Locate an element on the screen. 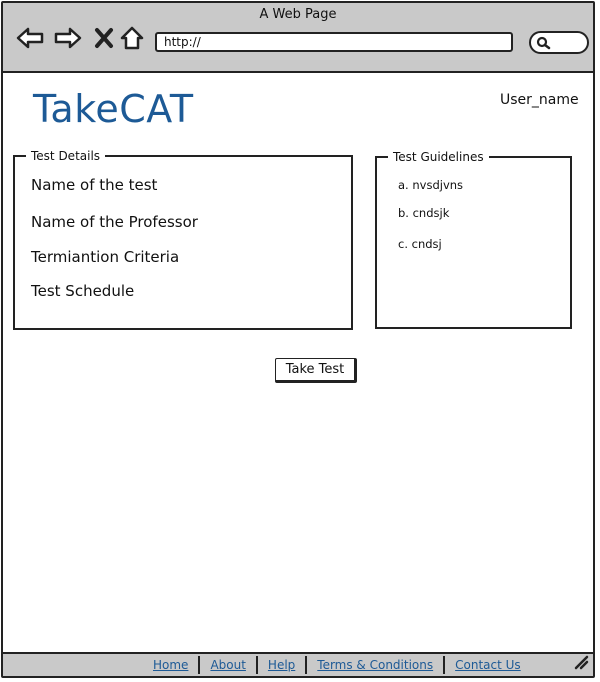 The image size is (600, 682). url-input: http:// is located at coordinates (334, 42).